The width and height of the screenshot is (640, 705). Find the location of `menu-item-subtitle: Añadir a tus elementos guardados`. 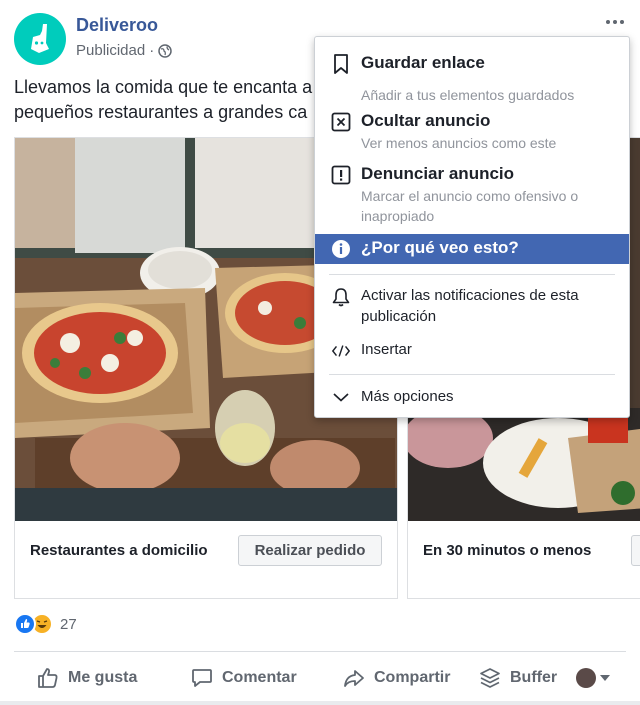

menu-item-subtitle: Añadir a tus elementos guardados is located at coordinates (468, 95).